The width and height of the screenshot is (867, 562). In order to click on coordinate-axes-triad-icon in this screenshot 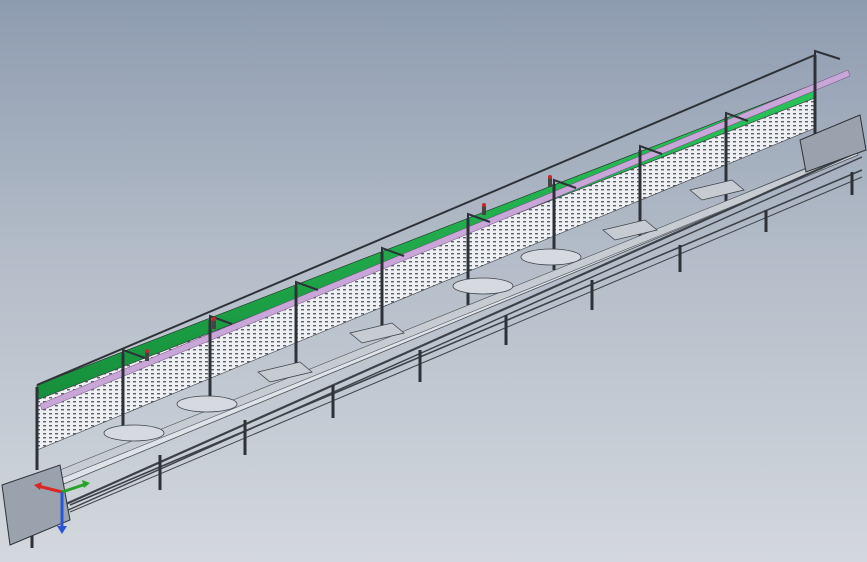, I will do `click(62, 507)`.